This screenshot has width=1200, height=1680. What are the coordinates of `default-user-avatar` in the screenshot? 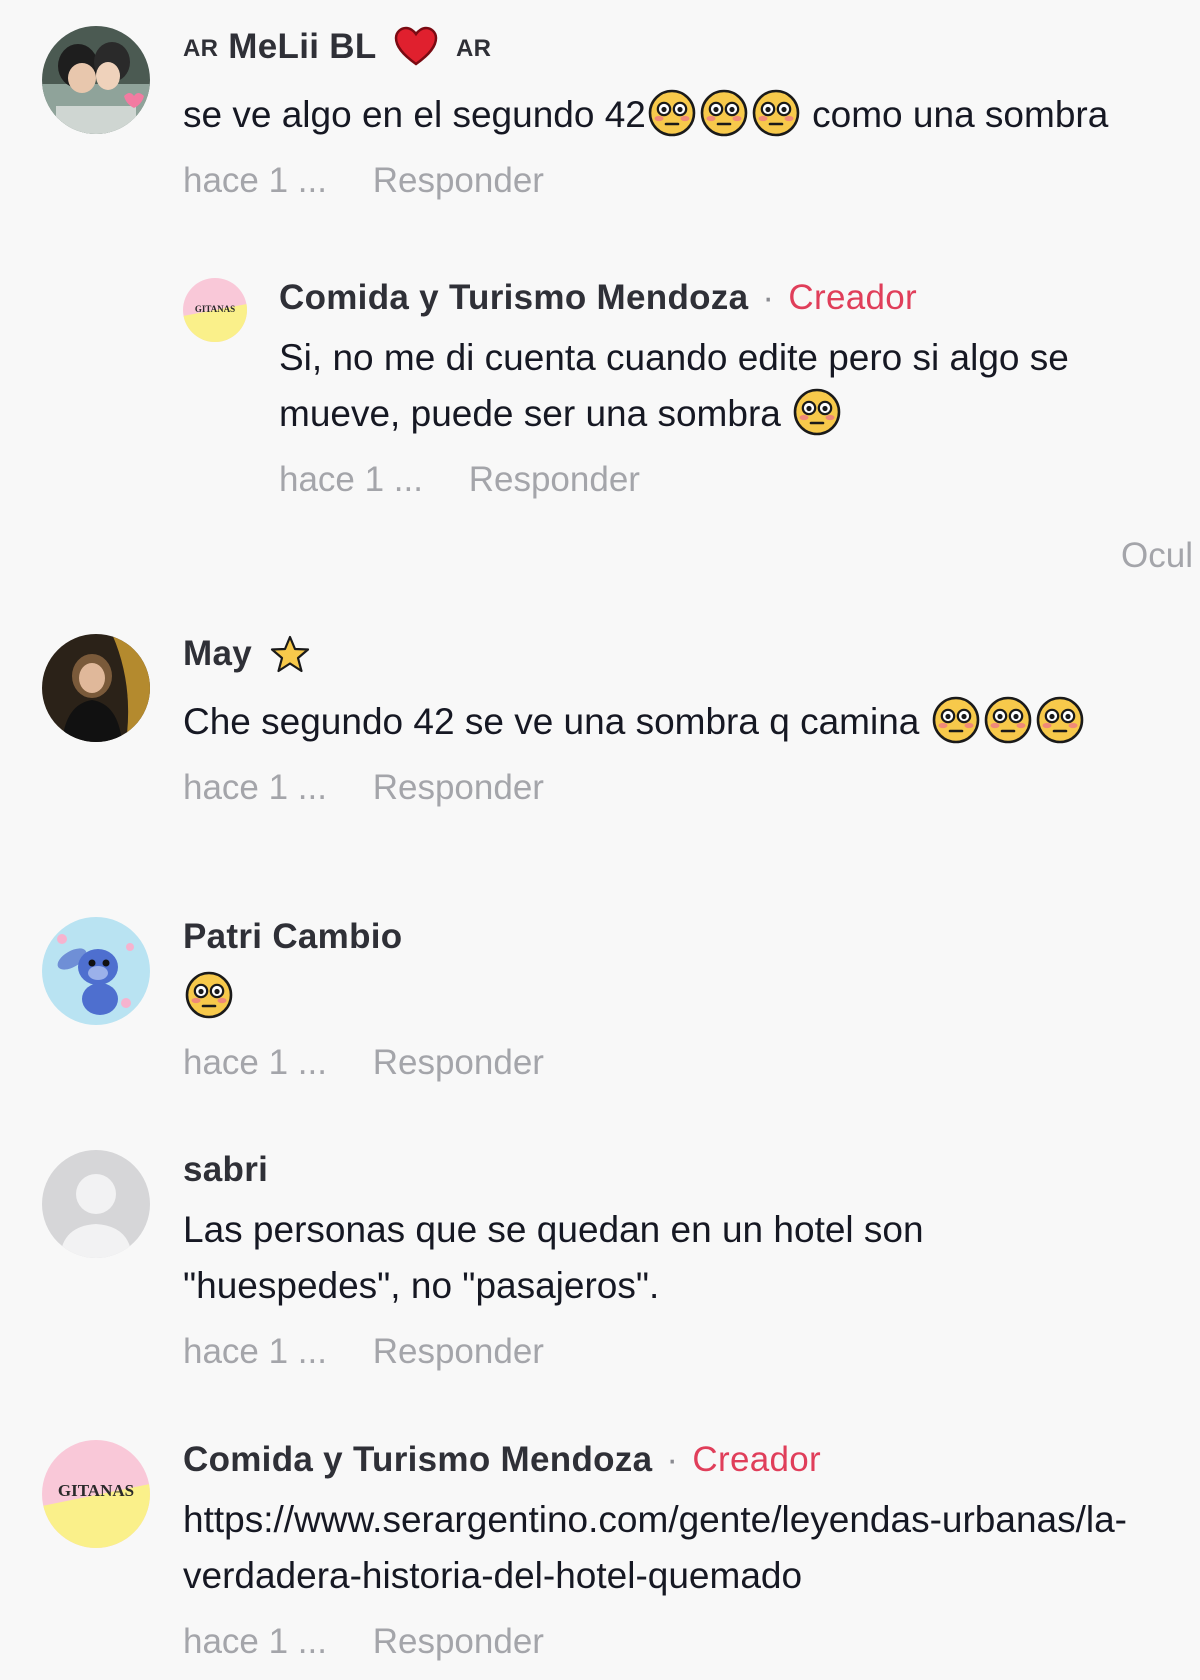 It's located at (96, 1204).